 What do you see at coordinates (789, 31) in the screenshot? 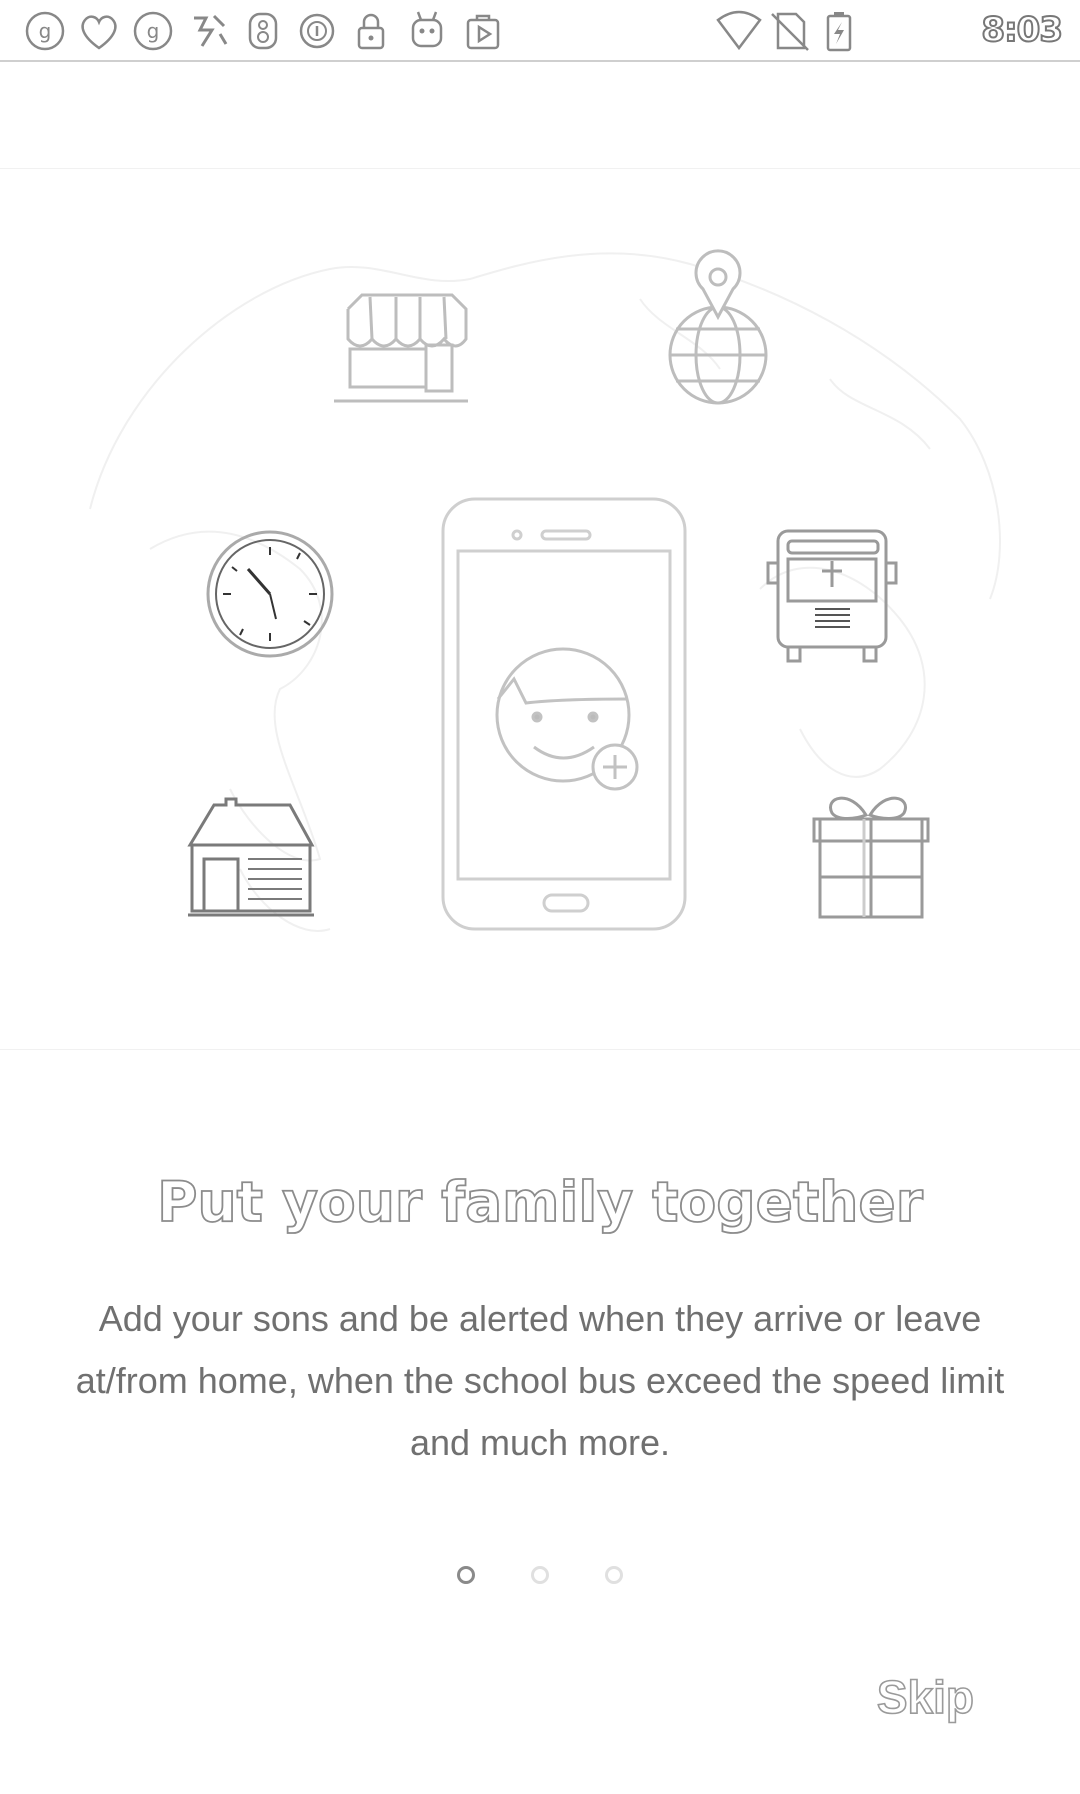
I see `no-sim-icon` at bounding box center [789, 31].